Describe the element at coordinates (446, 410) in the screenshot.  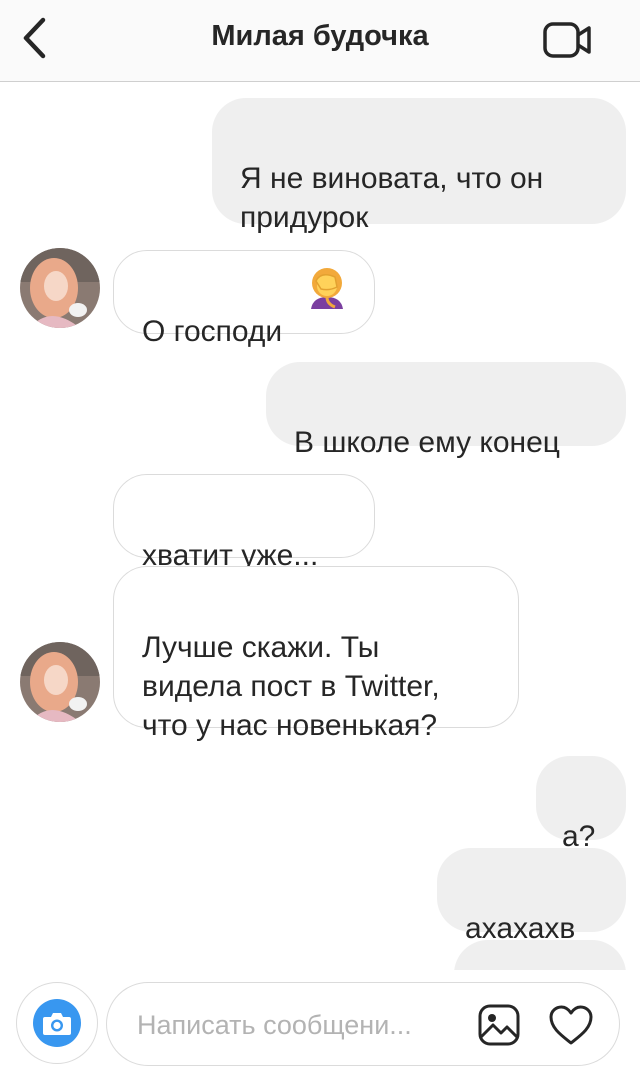
I see `message-bubble-outgoing: В школе ему конец` at that location.